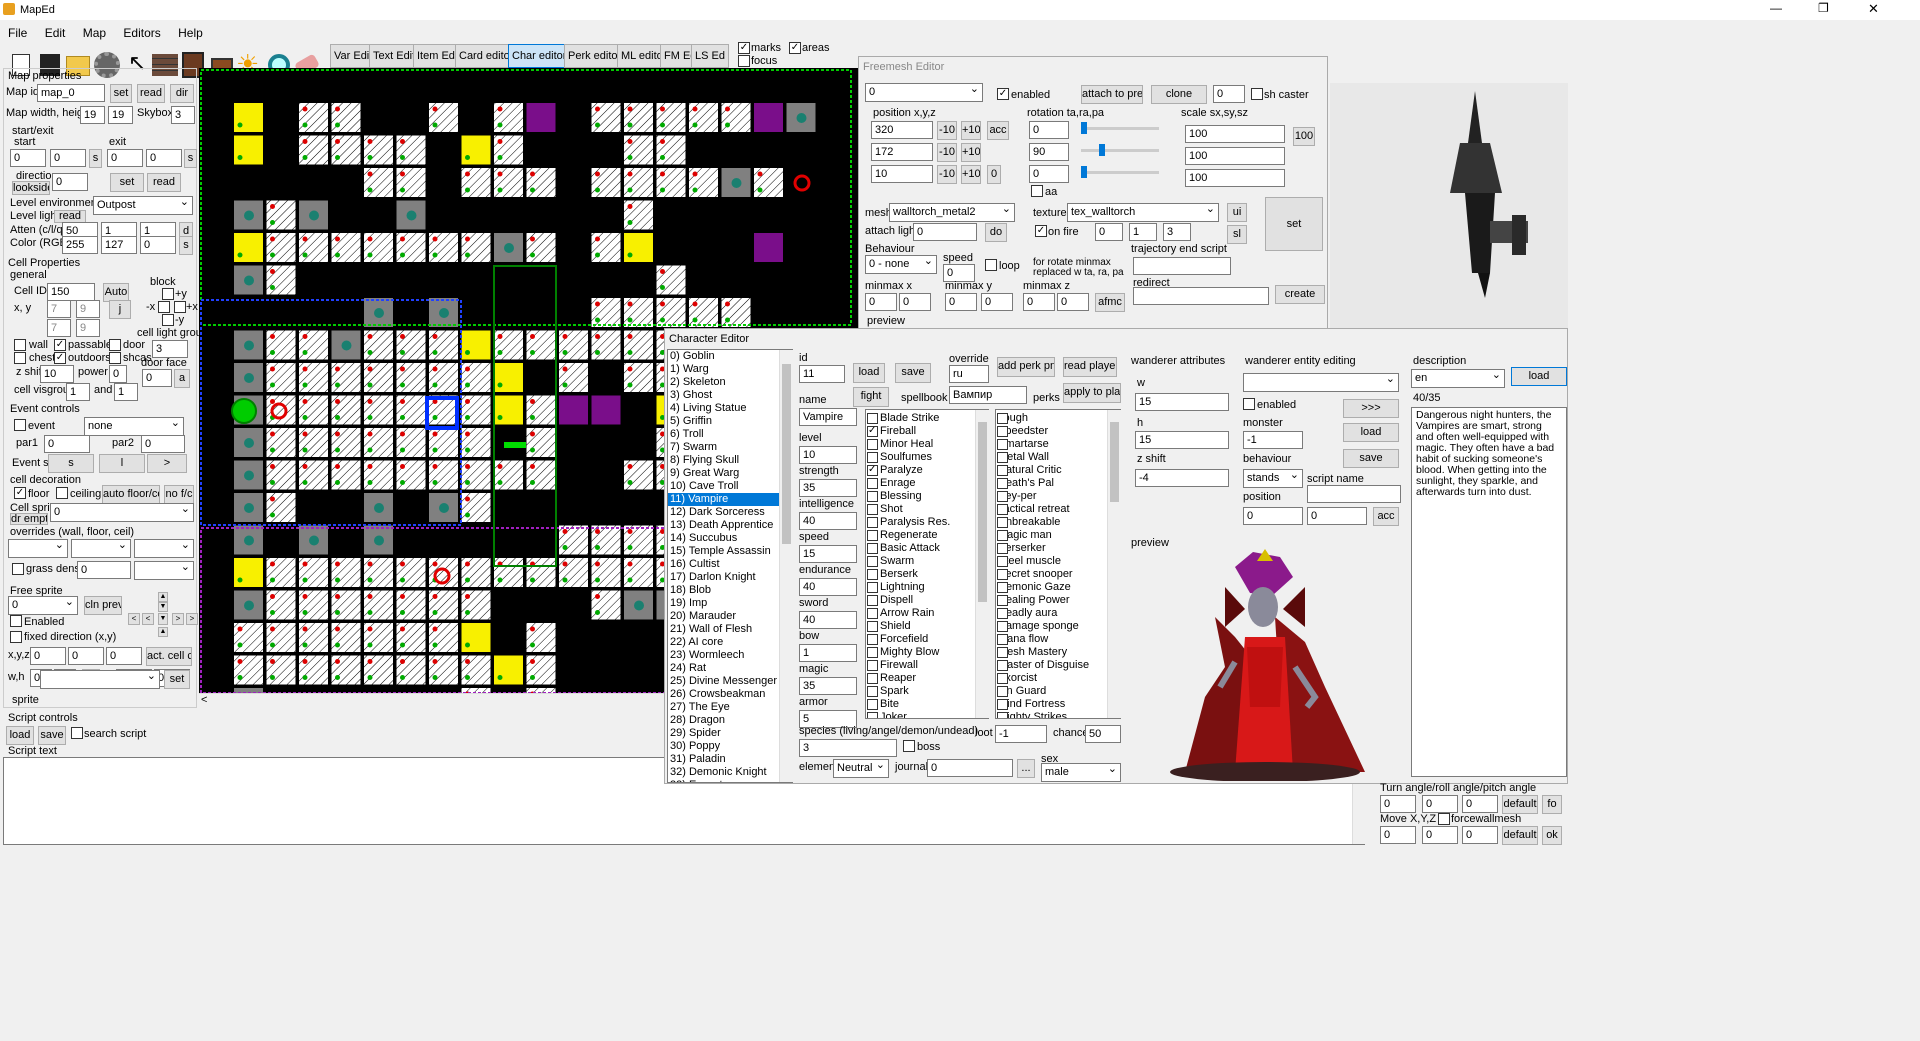 The image size is (1920, 1041). I want to click on skybox-input: 3, so click(183, 115).